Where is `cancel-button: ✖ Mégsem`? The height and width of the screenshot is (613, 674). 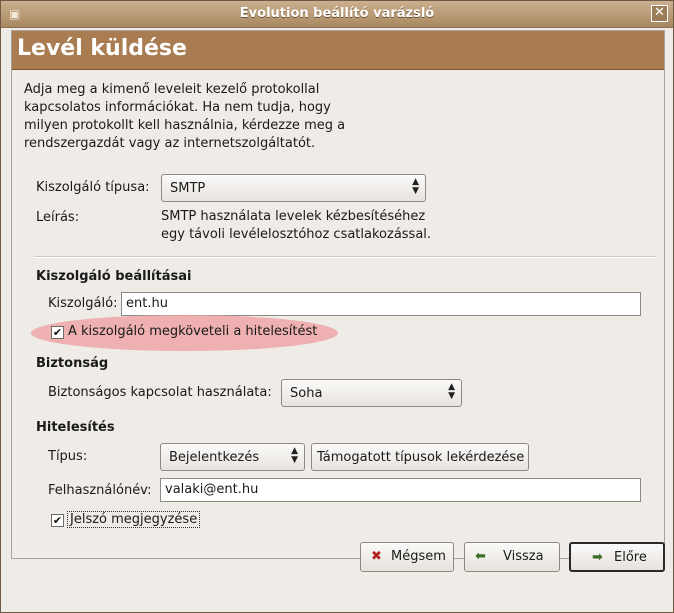
cancel-button: ✖ Mégsem is located at coordinates (407, 557).